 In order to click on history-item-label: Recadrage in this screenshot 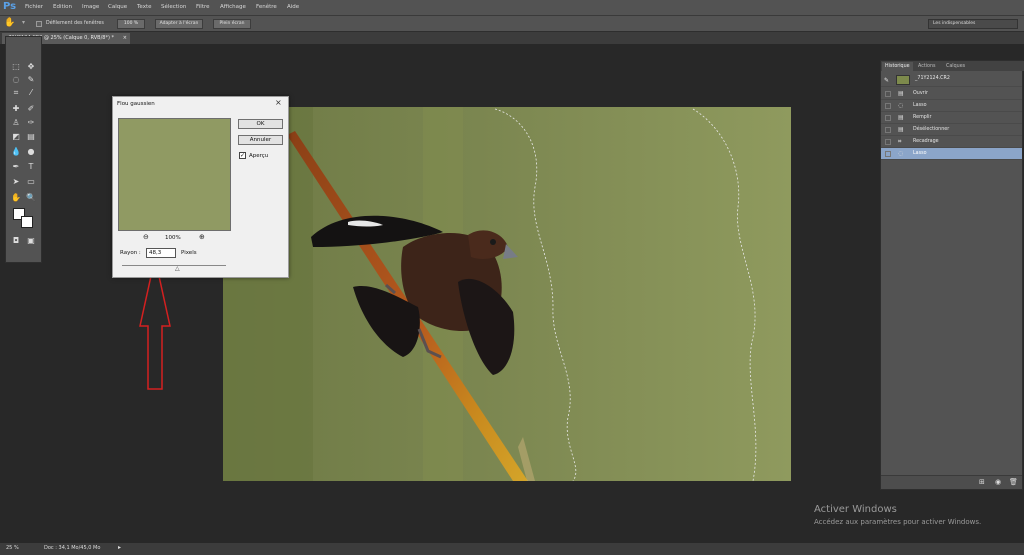, I will do `click(926, 141)`.